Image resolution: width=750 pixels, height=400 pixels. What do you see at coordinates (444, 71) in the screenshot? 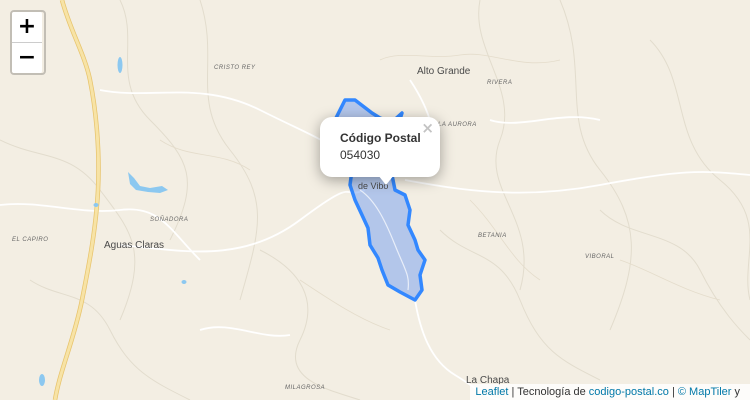
I see `place-label-alto-grande: Alto Grande` at bounding box center [444, 71].